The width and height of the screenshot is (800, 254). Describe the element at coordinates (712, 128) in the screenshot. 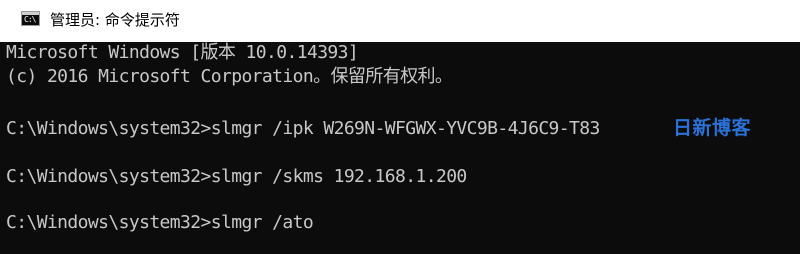

I see `watermark-text: 日新博客` at that location.